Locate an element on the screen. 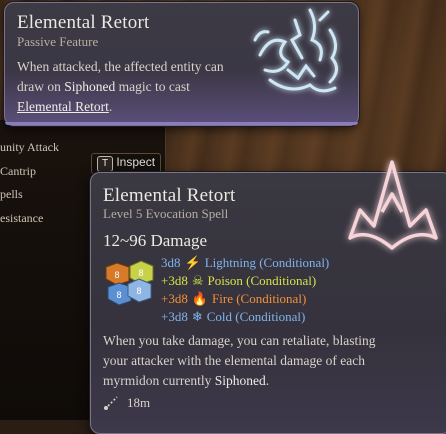 The image size is (446, 434). damage-row-fire: +3d8 🔥 Fire (Conditional) is located at coordinates (234, 298).